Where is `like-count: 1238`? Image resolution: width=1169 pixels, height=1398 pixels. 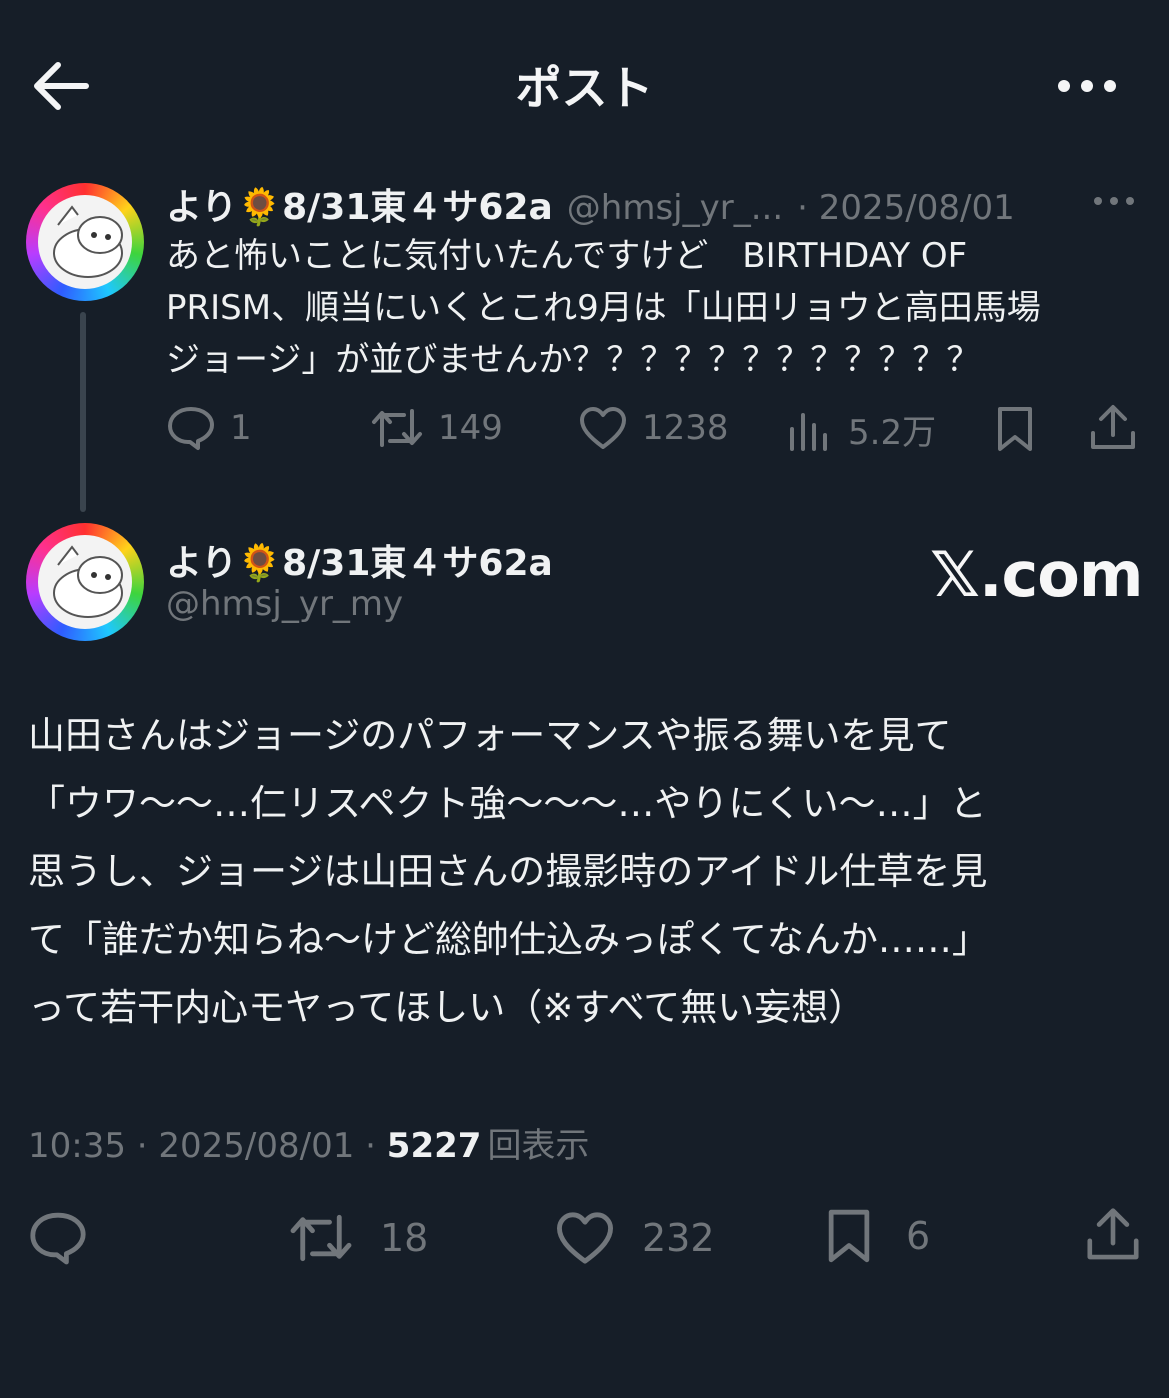
like-count: 1238 is located at coordinates (685, 428).